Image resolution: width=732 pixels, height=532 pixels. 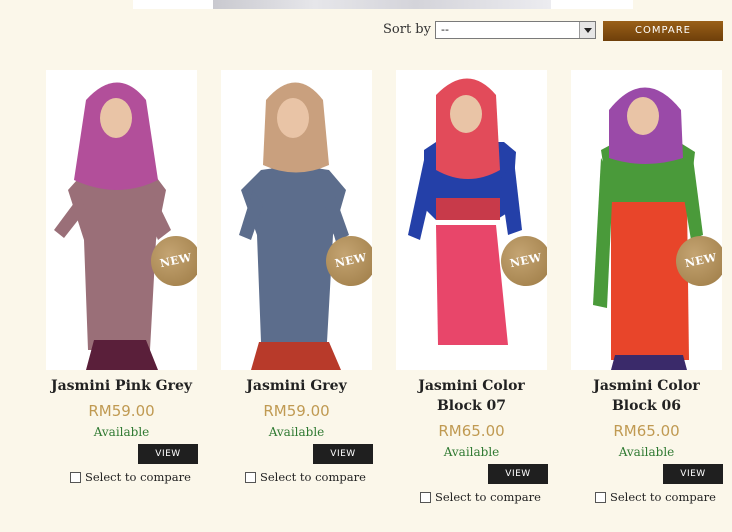 I want to click on product-name: Jasmini Color Block 07, so click(x=471, y=396).